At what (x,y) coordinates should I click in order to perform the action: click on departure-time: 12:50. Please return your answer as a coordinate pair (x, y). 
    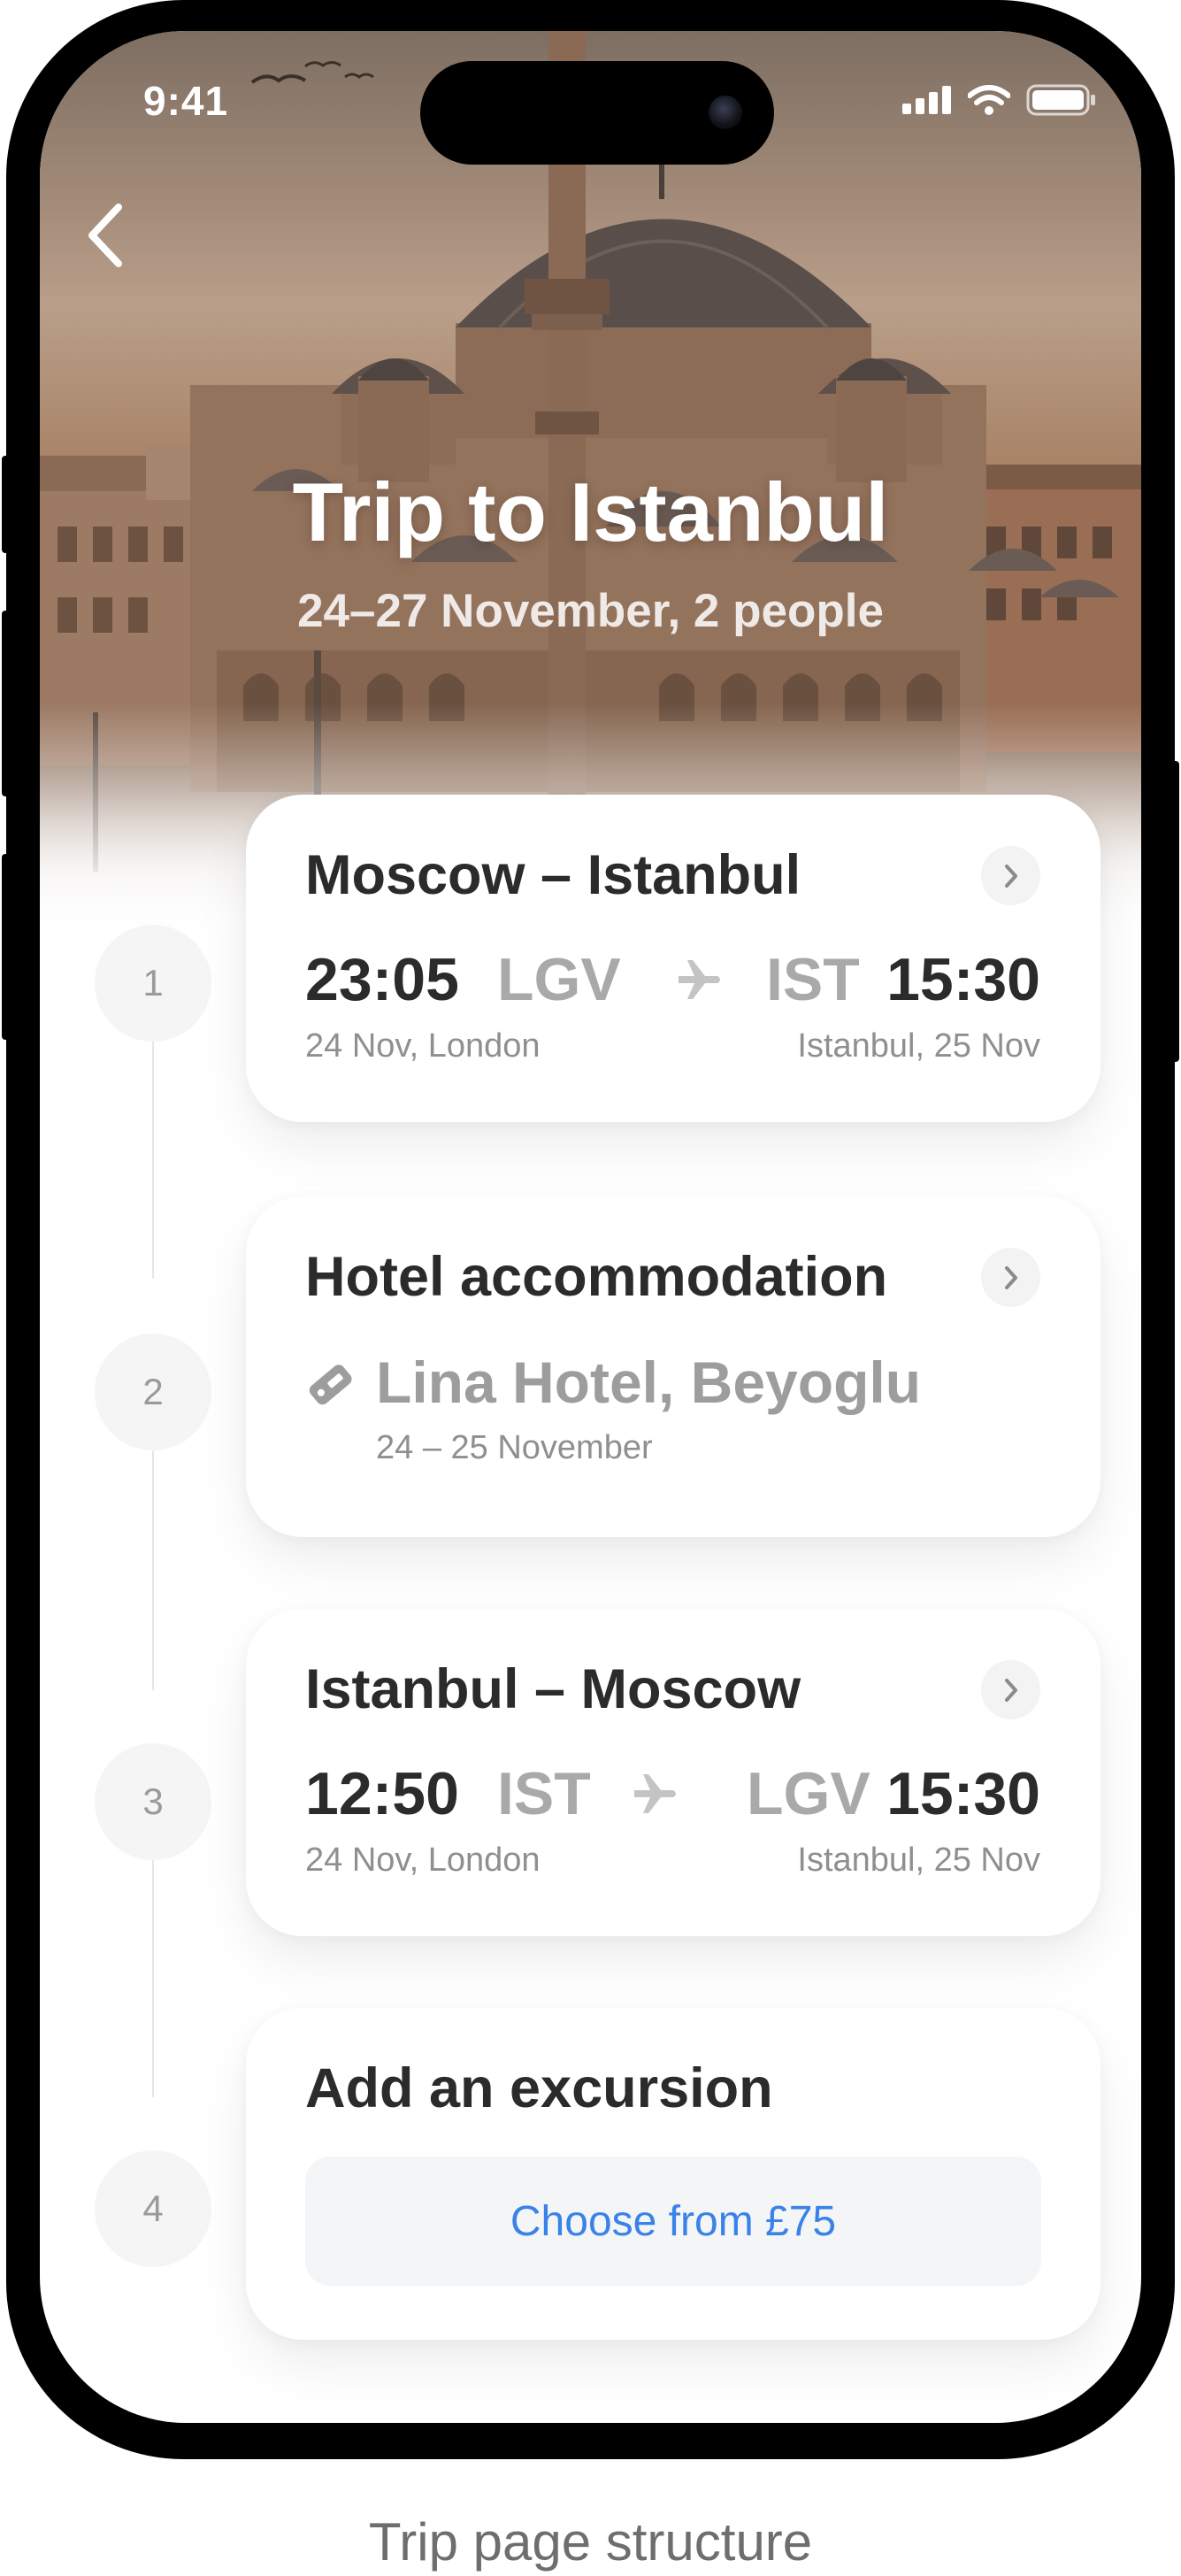
    Looking at the image, I should click on (382, 1793).